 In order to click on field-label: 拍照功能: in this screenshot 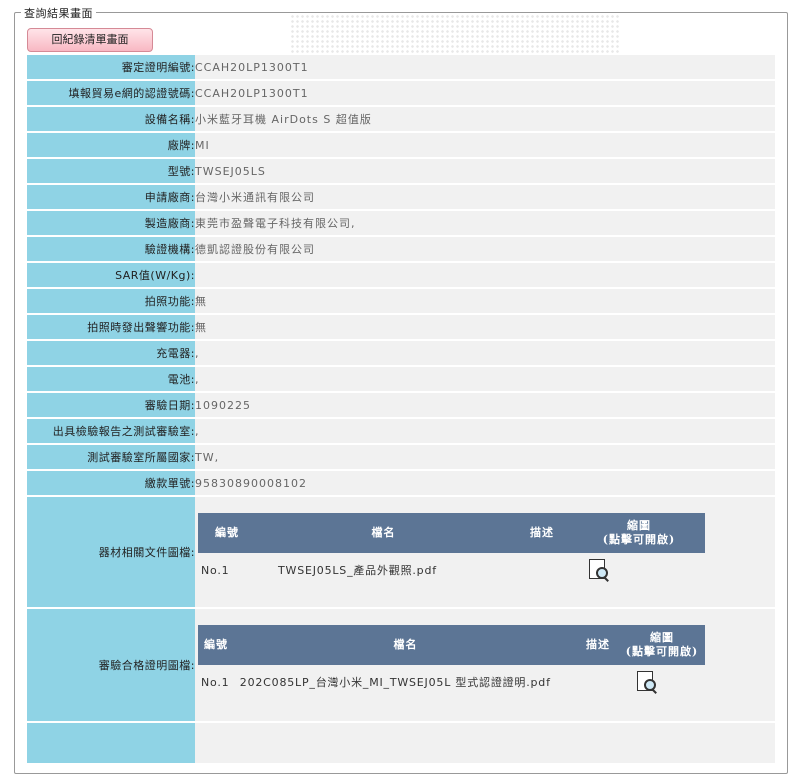, I will do `click(111, 301)`.